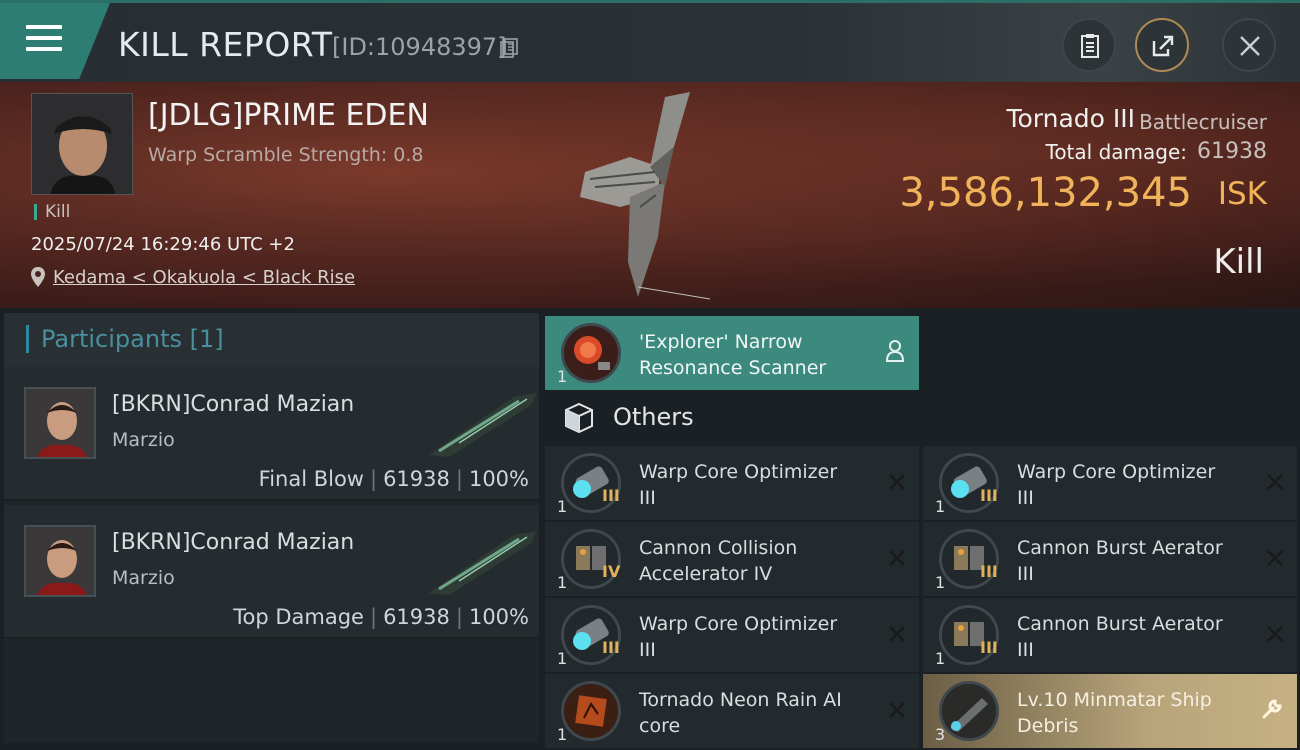 This screenshot has width=1300, height=750. I want to click on item-quantity: 3, so click(940, 734).